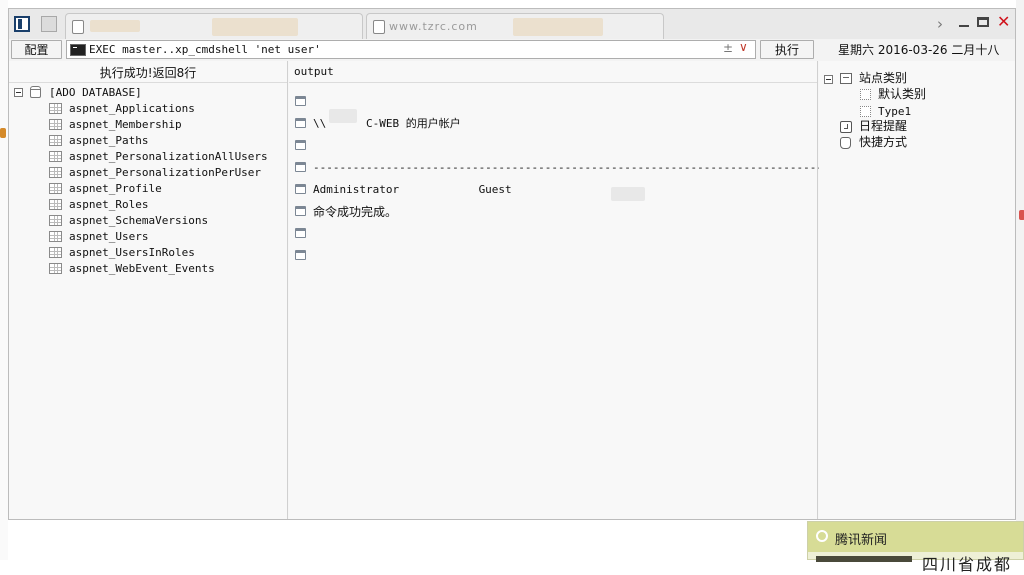 The image size is (1024, 575). Describe the element at coordinates (883, 126) in the screenshot. I see `sidebar-item-label: 日程提醒` at that location.